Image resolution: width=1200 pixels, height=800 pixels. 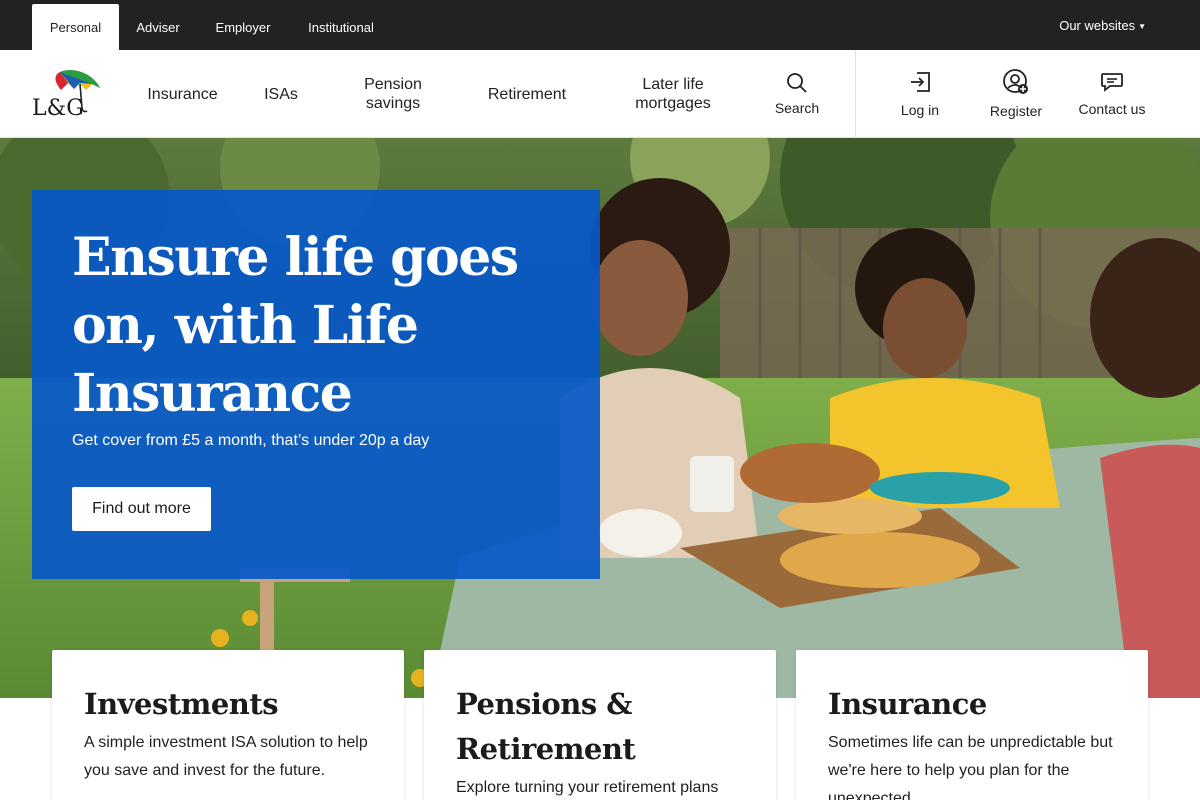 What do you see at coordinates (546, 726) in the screenshot?
I see `card-title: Pensions & Retirement` at bounding box center [546, 726].